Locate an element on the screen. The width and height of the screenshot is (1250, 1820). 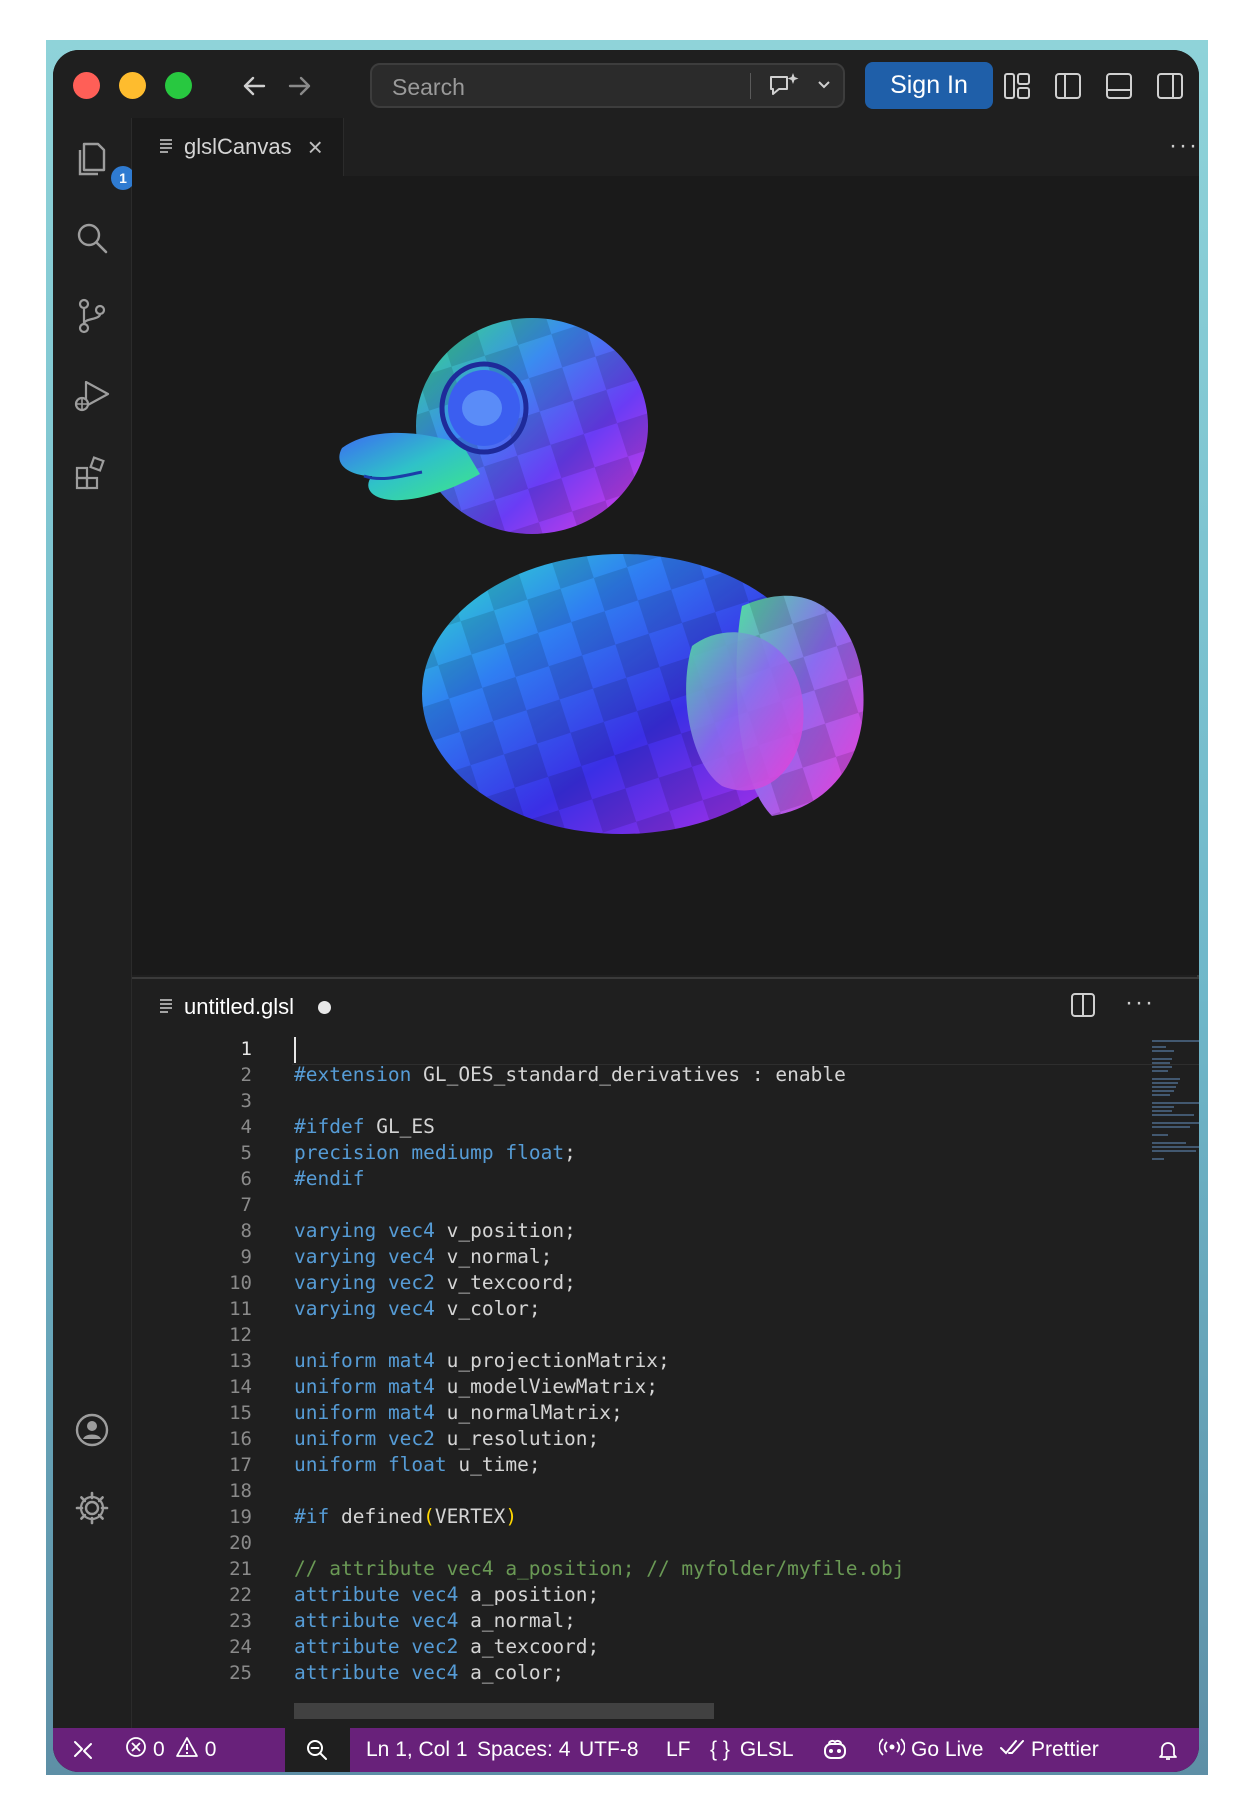
bell-icon is located at coordinates (1168, 1750).